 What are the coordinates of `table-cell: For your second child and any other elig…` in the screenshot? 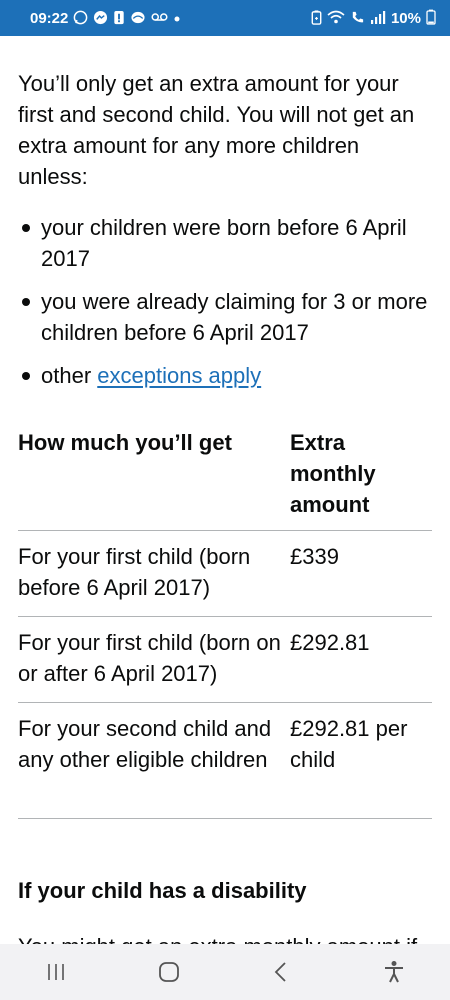 It's located at (145, 744).